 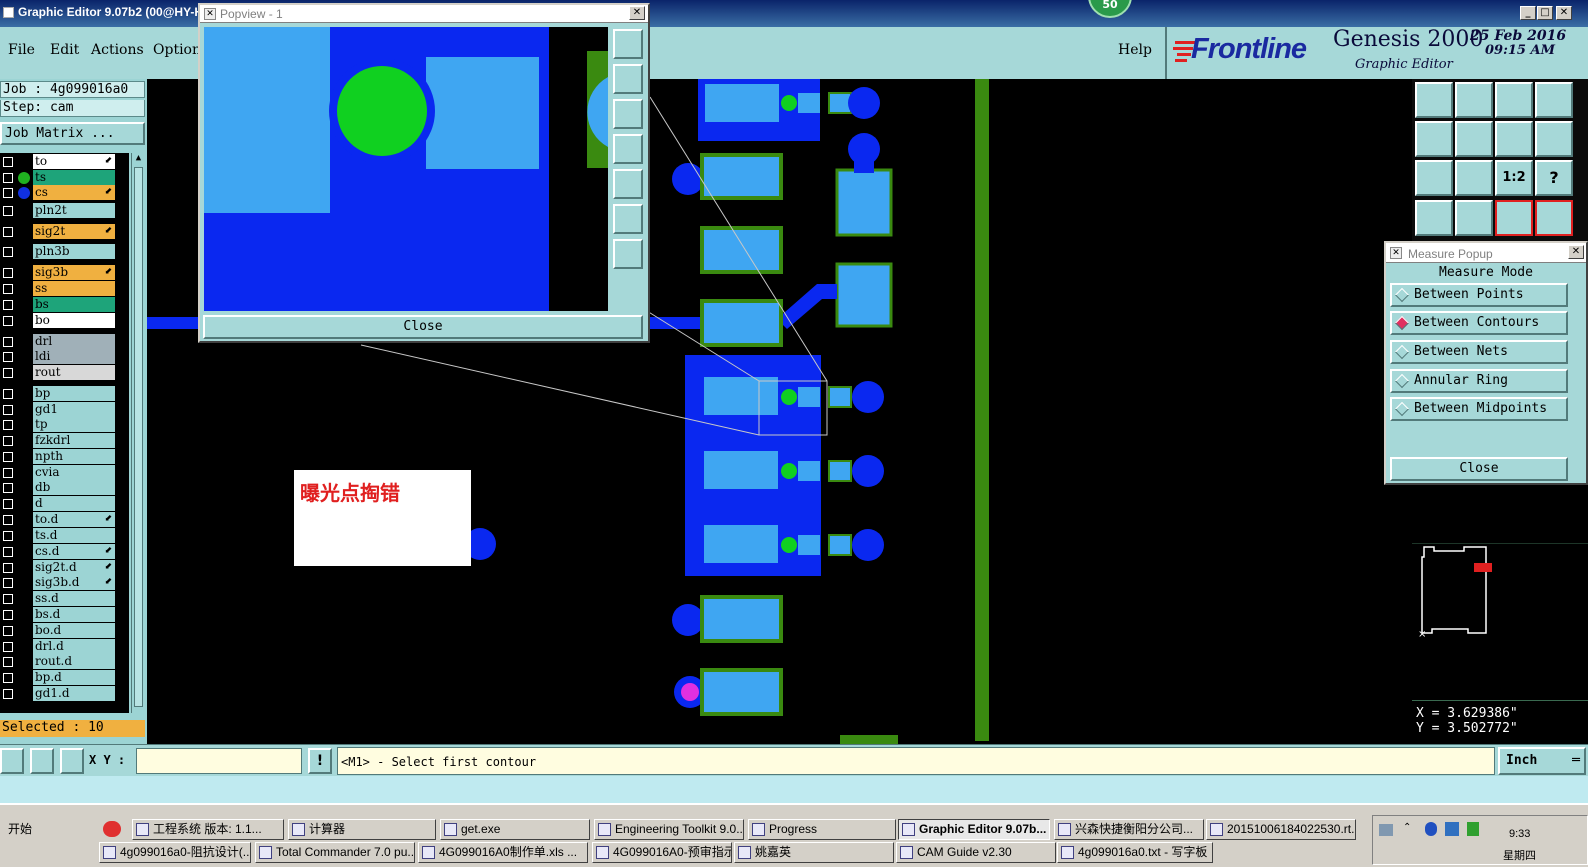 What do you see at coordinates (1473, 829) in the screenshot?
I see `security-shield-icon` at bounding box center [1473, 829].